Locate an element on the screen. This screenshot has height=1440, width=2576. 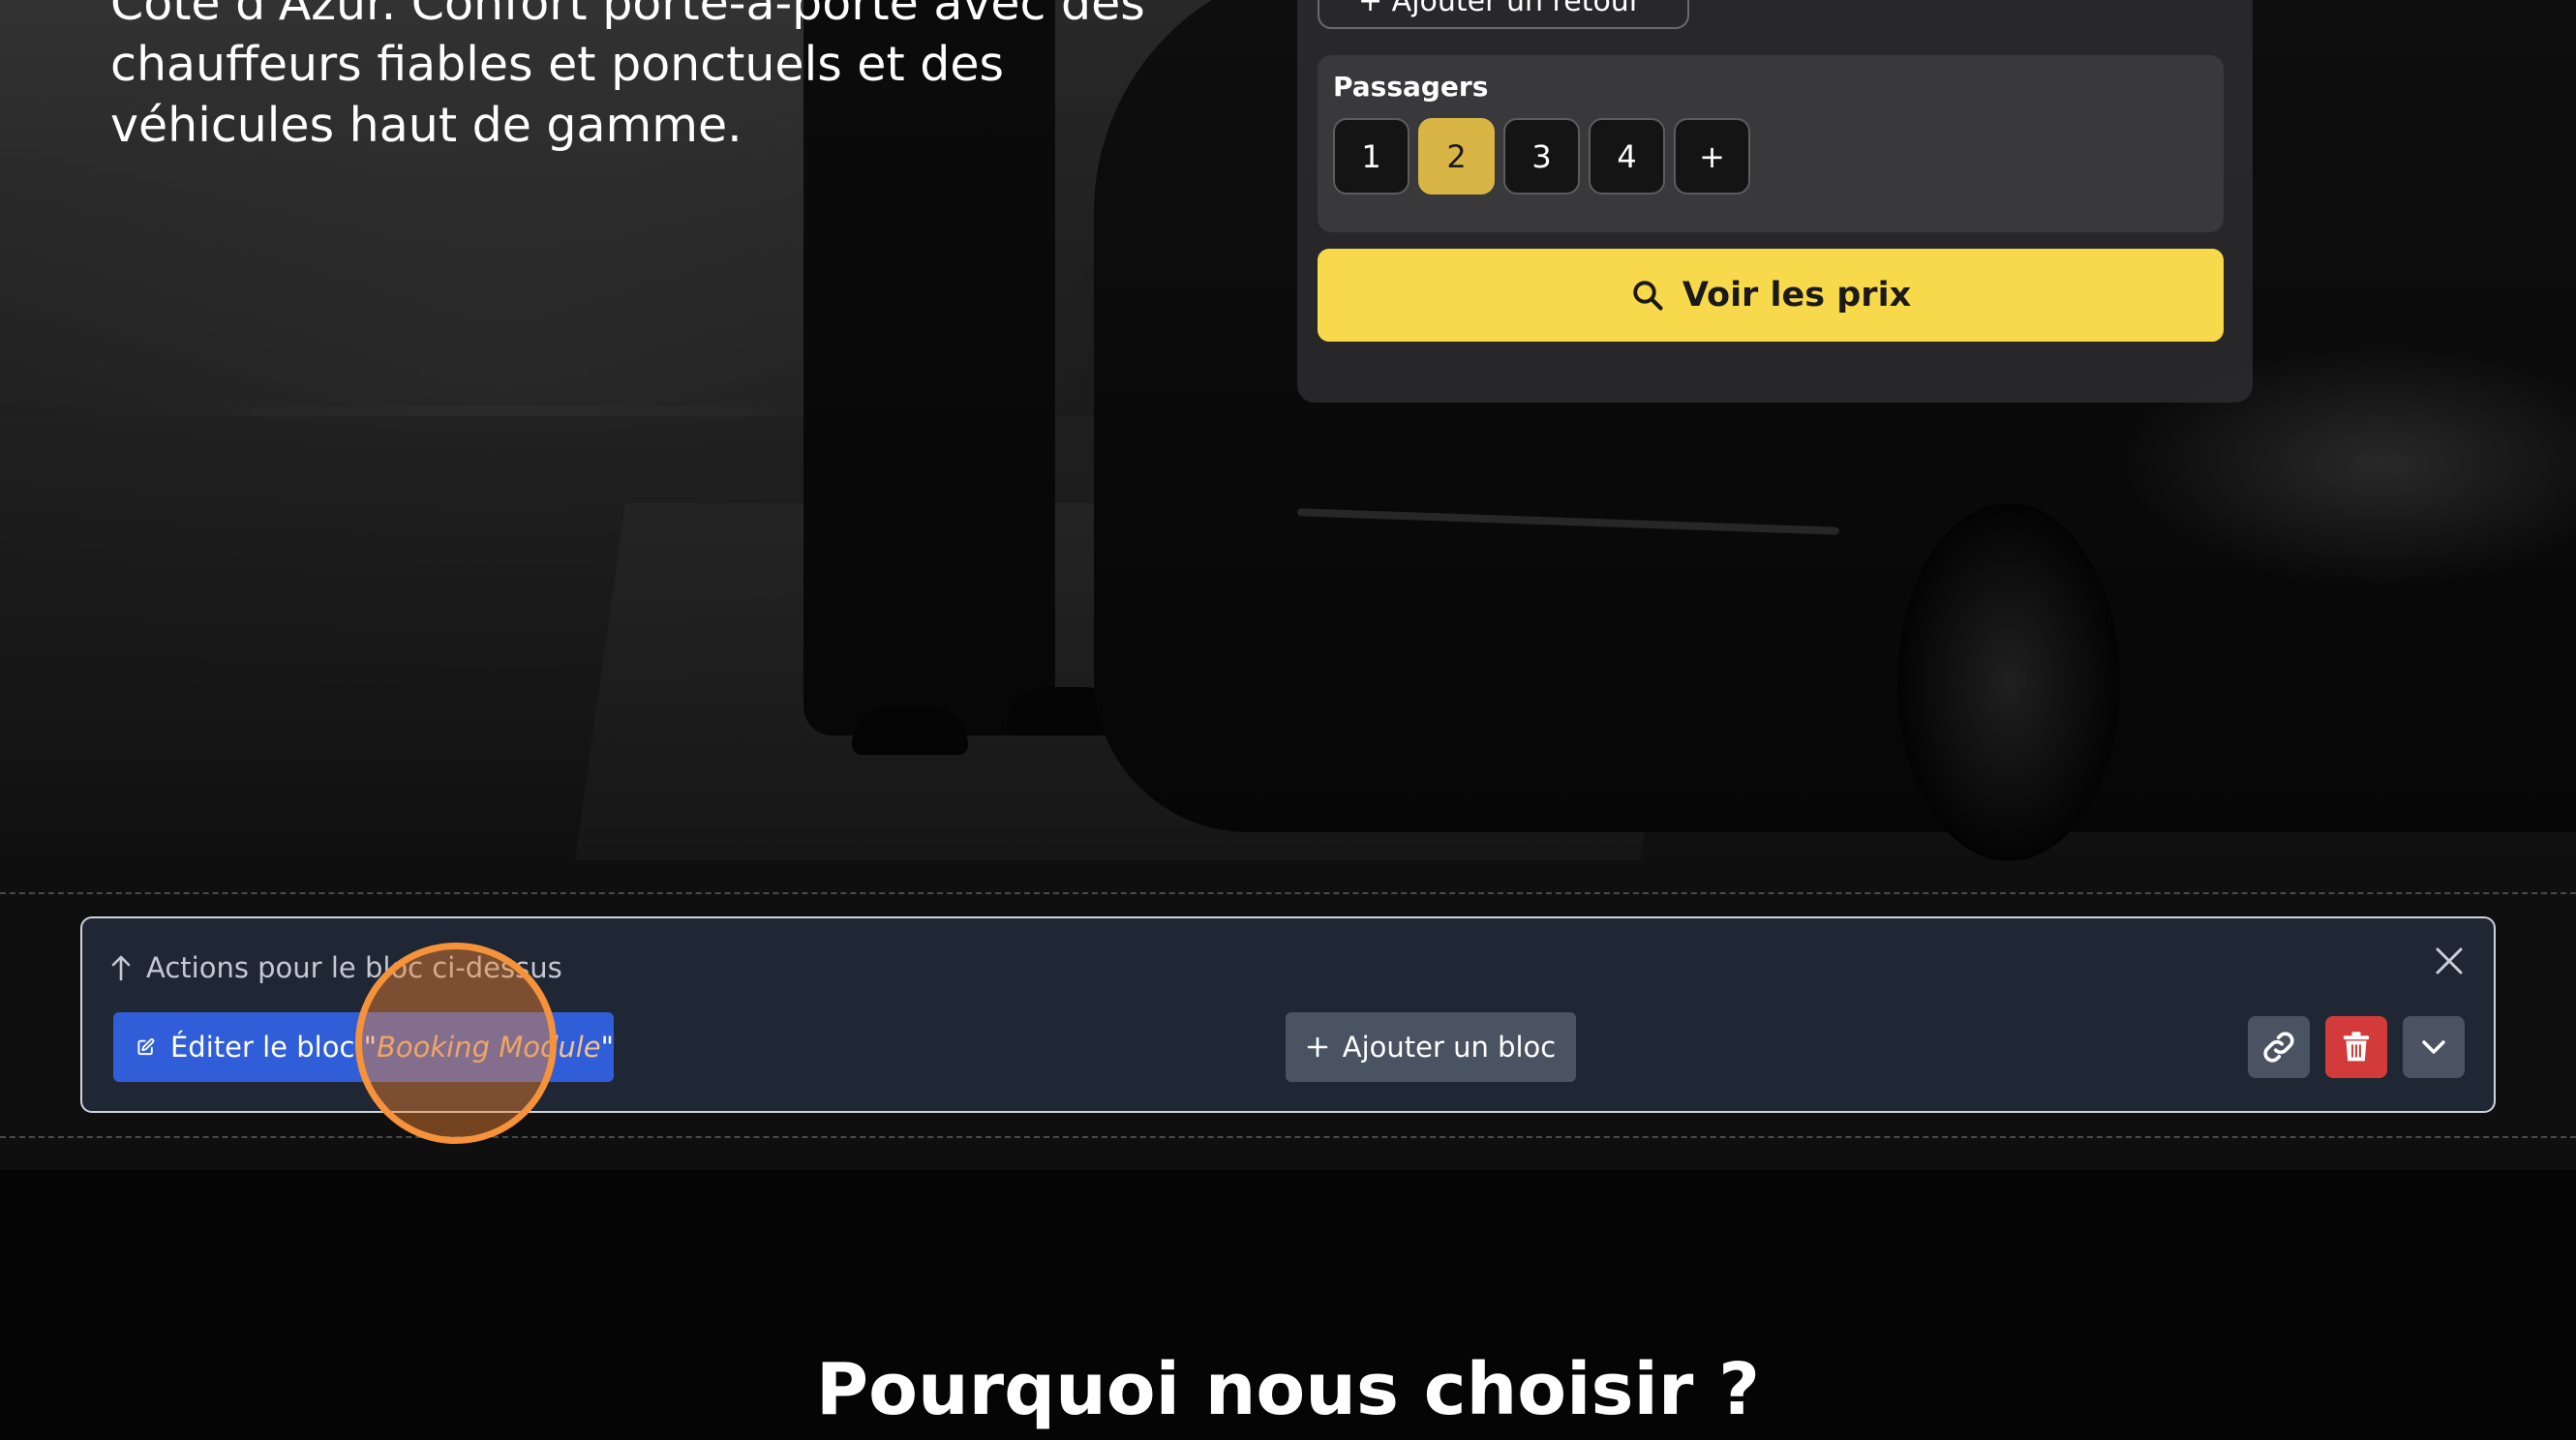
link-block-button is located at coordinates (2279, 1047).